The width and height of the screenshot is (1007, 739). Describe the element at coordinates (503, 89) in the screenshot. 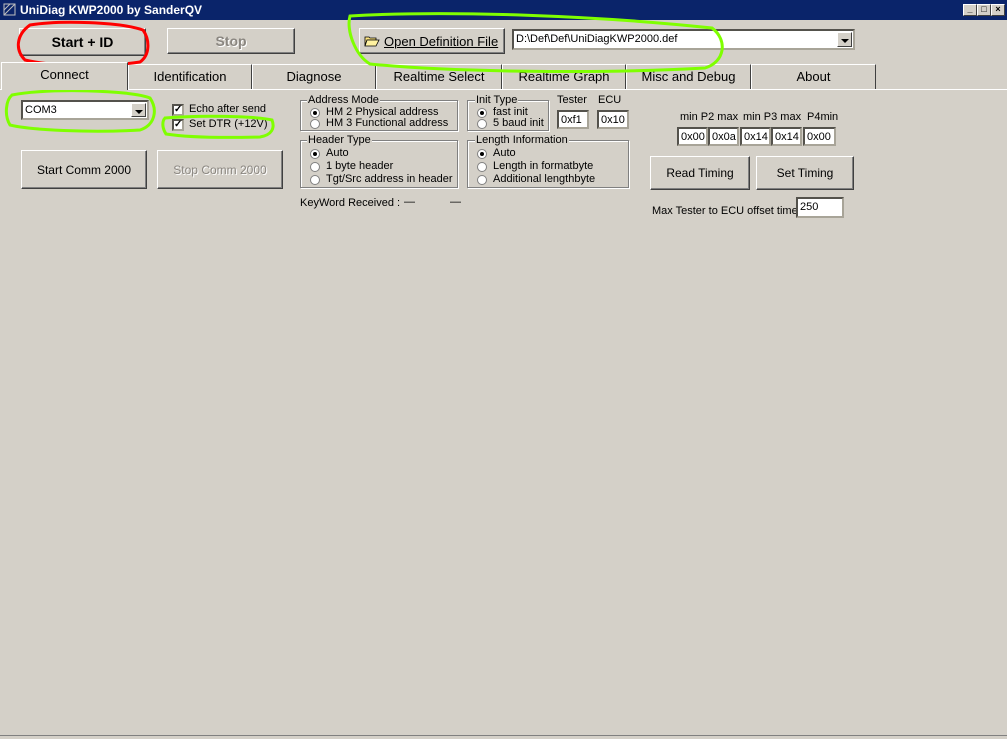

I see `tab-divider` at that location.